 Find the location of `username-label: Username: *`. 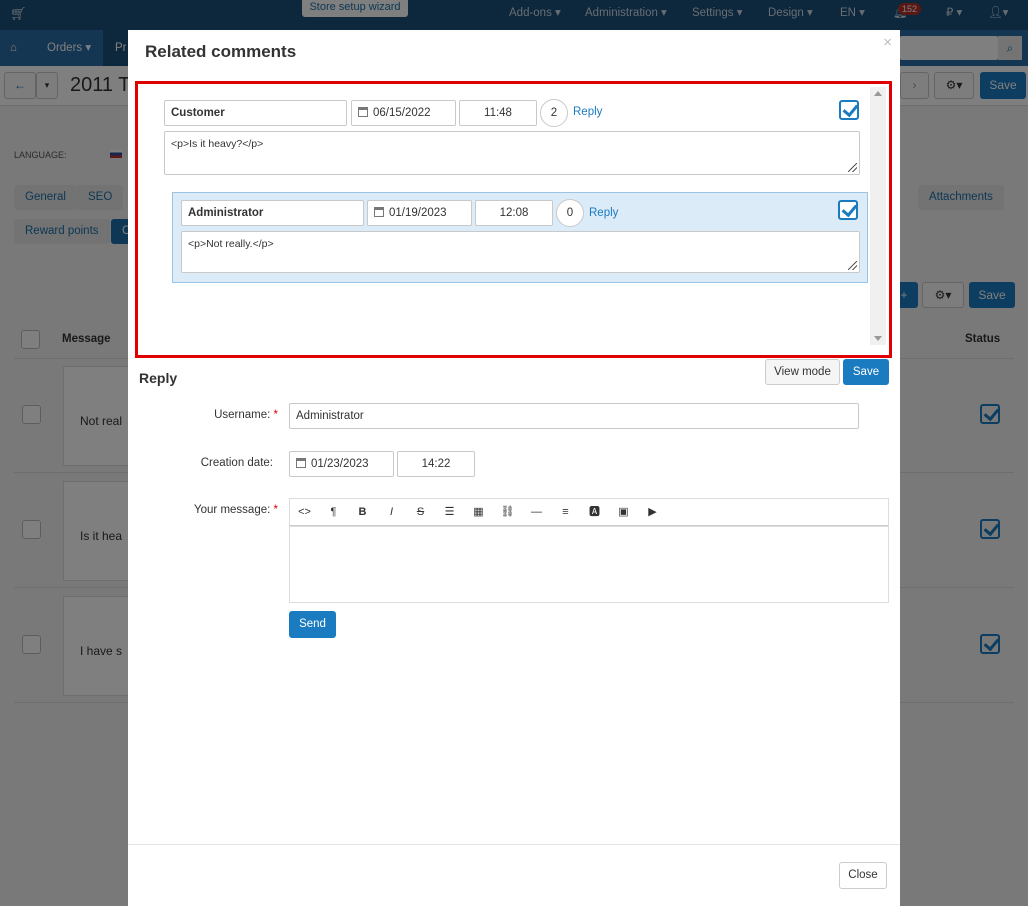

username-label: Username: * is located at coordinates (246, 415).